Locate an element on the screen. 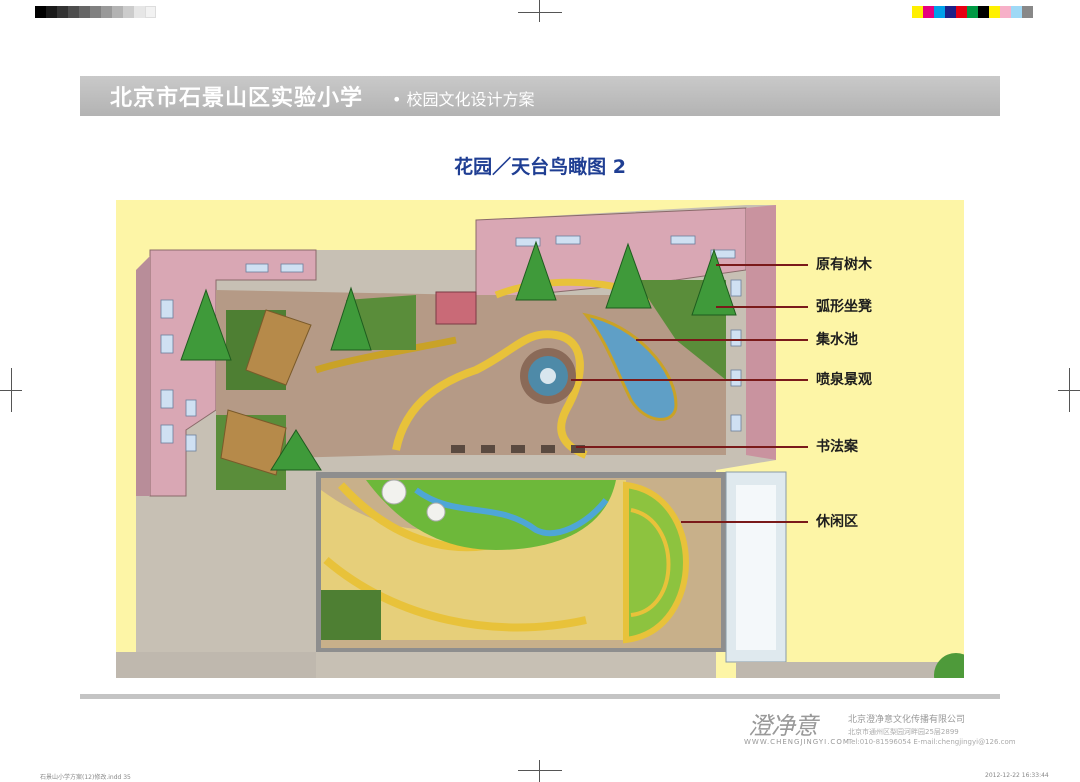 This screenshot has height=782, width=1080. company-address: 北京市通州区梨园河畔园25层2899 is located at coordinates (903, 732).